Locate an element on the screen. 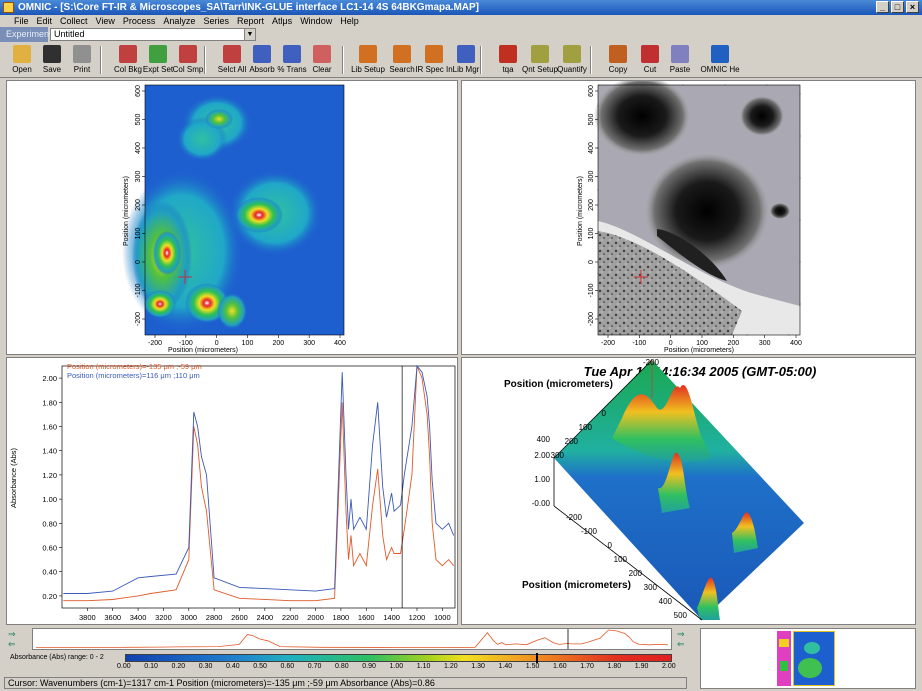 The height and width of the screenshot is (691, 922). nav-arrows-left: ⇒ ⇐ is located at coordinates (18, 640).